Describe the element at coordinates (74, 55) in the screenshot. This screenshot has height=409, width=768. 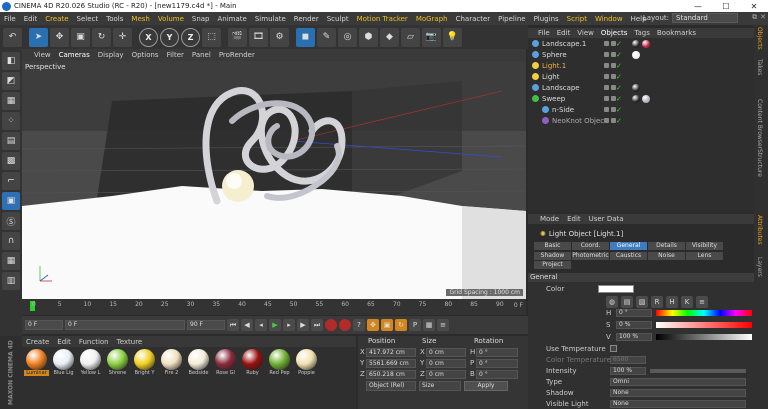
I see `viewport-menu-cameras: Cameras` at that location.